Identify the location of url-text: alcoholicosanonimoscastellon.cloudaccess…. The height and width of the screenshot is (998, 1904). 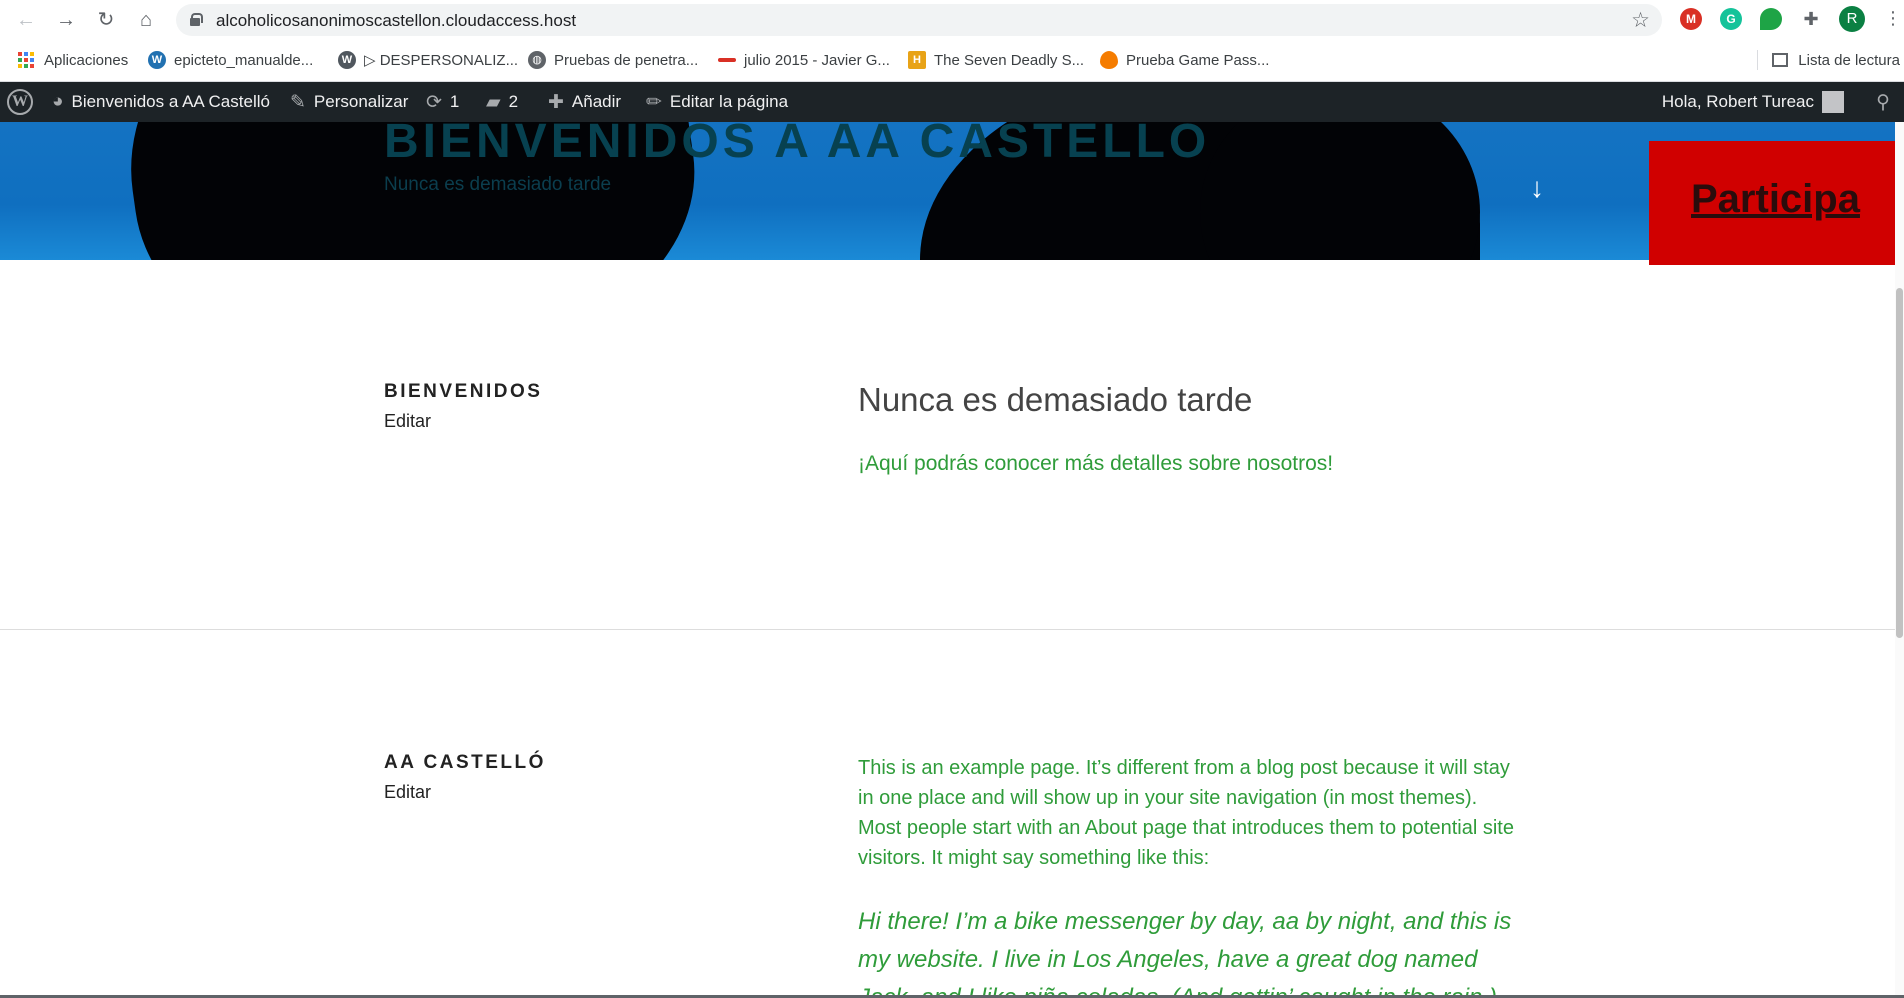
(396, 21).